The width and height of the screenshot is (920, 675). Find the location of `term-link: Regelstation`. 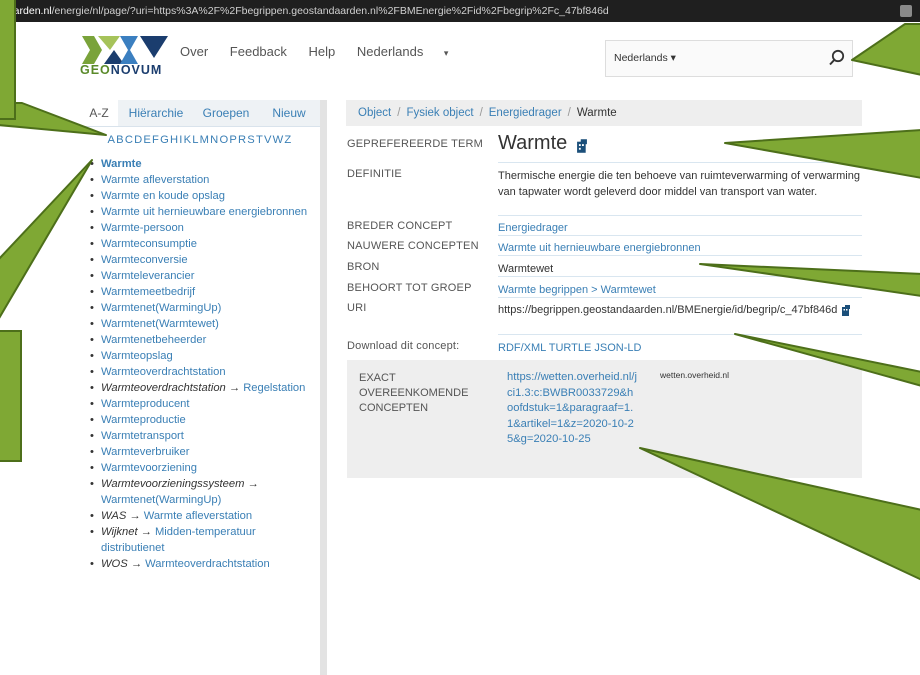

term-link: Regelstation is located at coordinates (274, 388).